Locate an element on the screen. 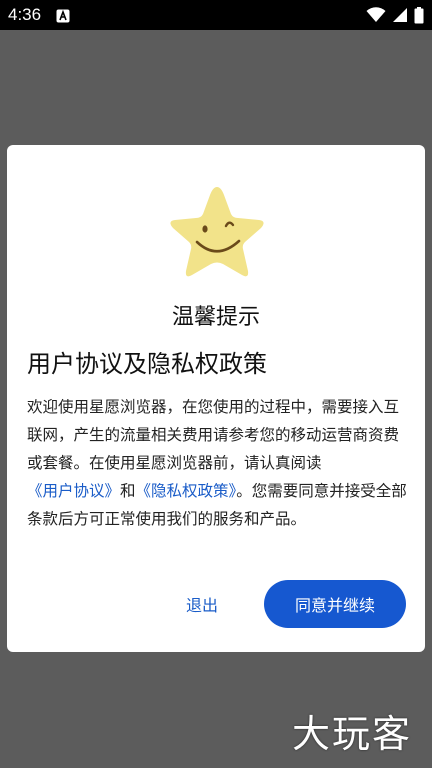 This screenshot has height=768, width=432. a-icon is located at coordinates (63, 15).